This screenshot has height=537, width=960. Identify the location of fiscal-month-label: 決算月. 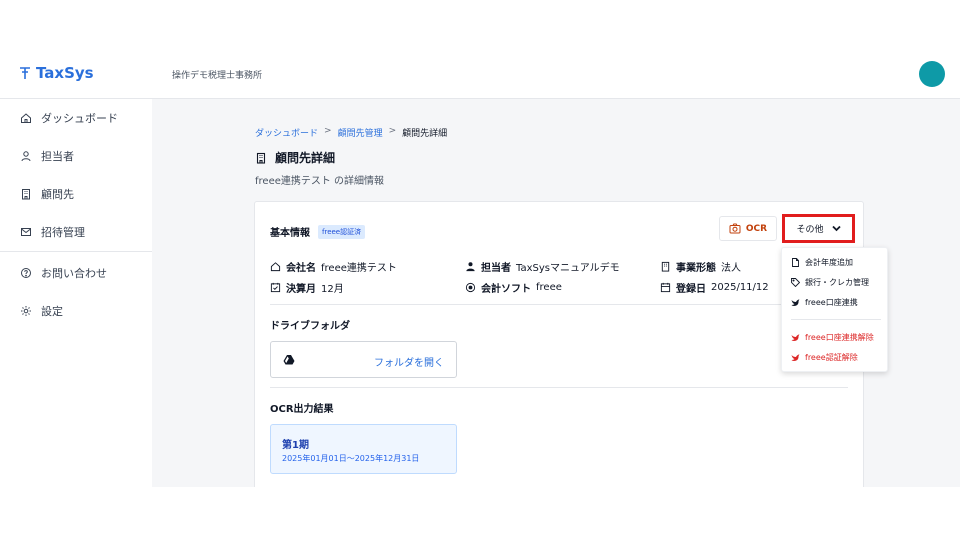
(301, 289).